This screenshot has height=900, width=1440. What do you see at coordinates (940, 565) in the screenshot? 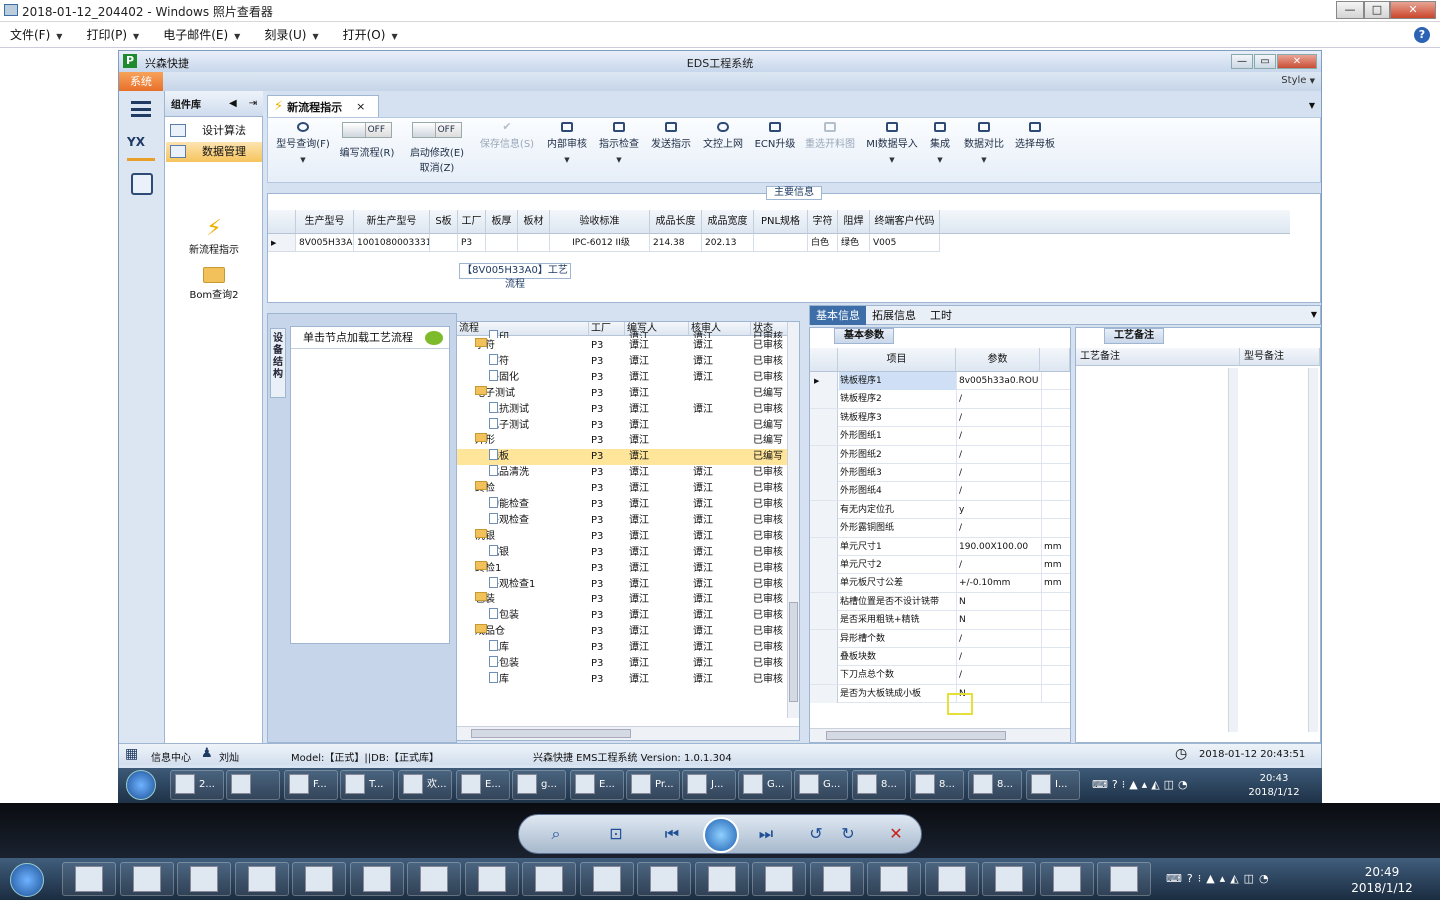
I see `table-row: 单元尺寸2/mm` at bounding box center [940, 565].